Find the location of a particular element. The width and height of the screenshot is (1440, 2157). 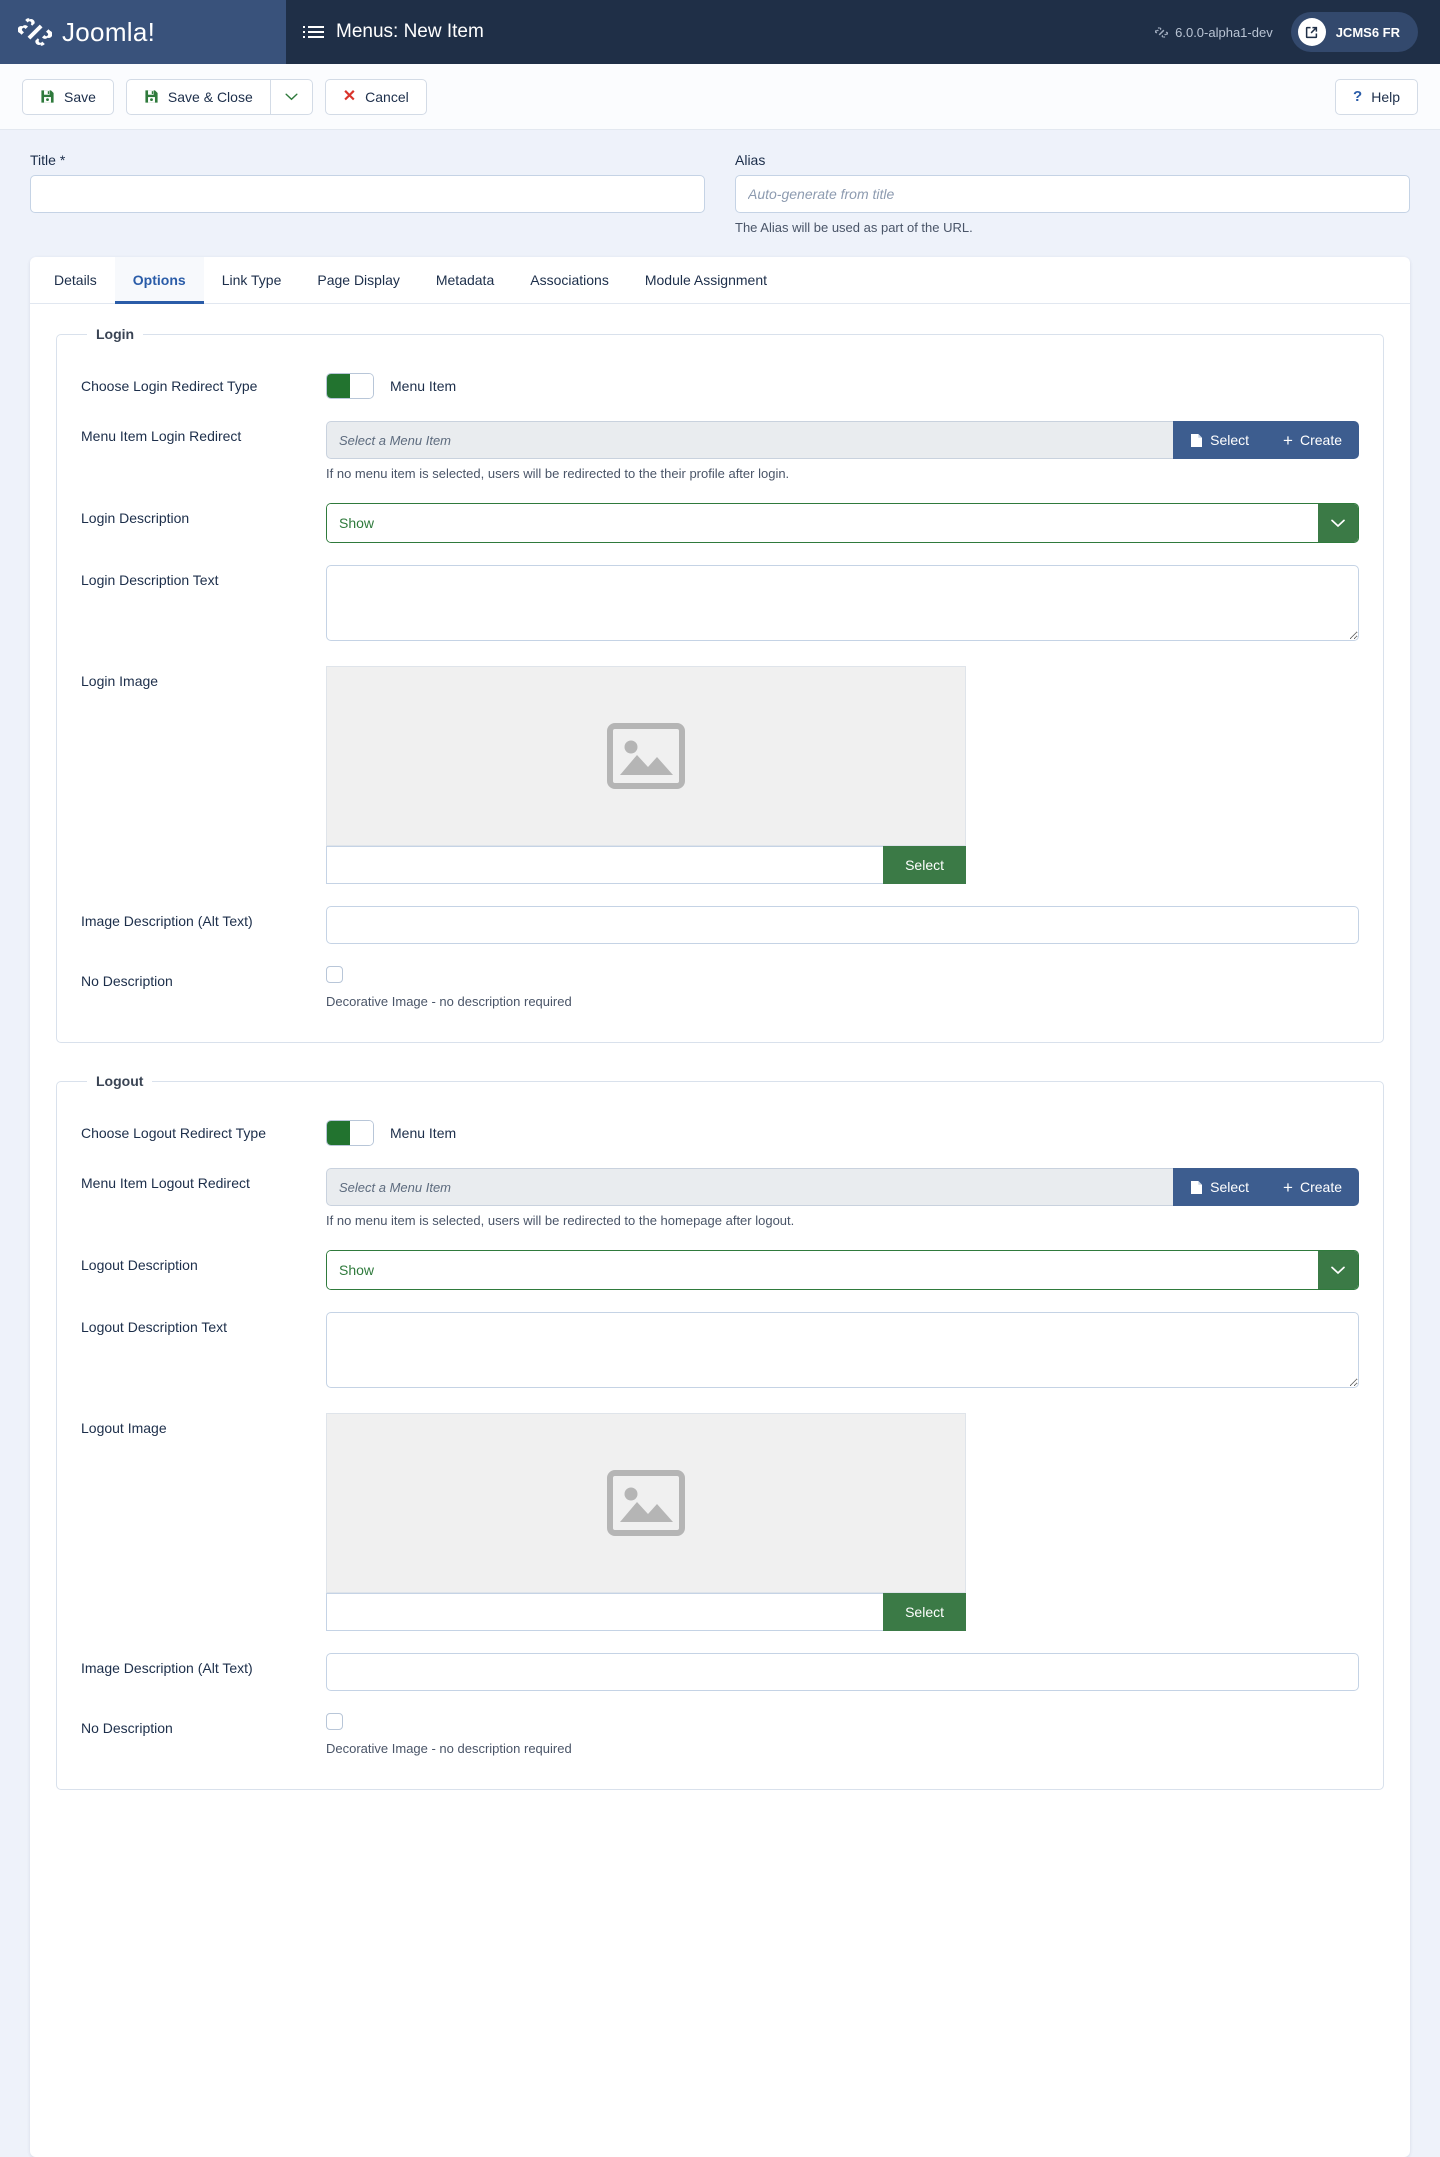

logout-description-row: Logout Description Show is located at coordinates (720, 1270).